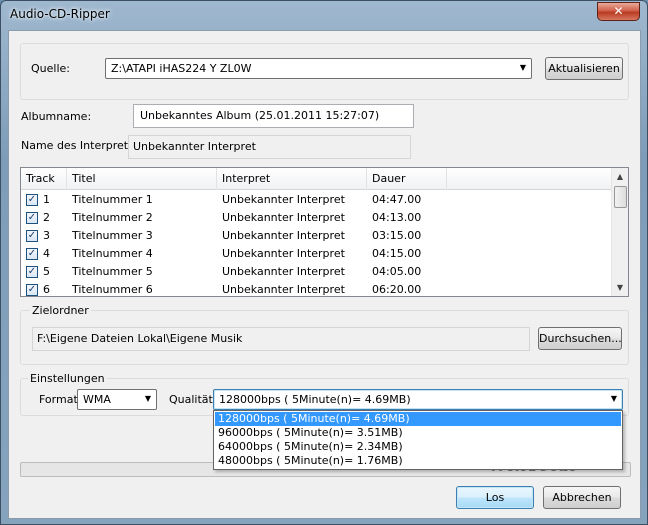 This screenshot has height=525, width=648. I want to click on track-number: 5, so click(46, 271).